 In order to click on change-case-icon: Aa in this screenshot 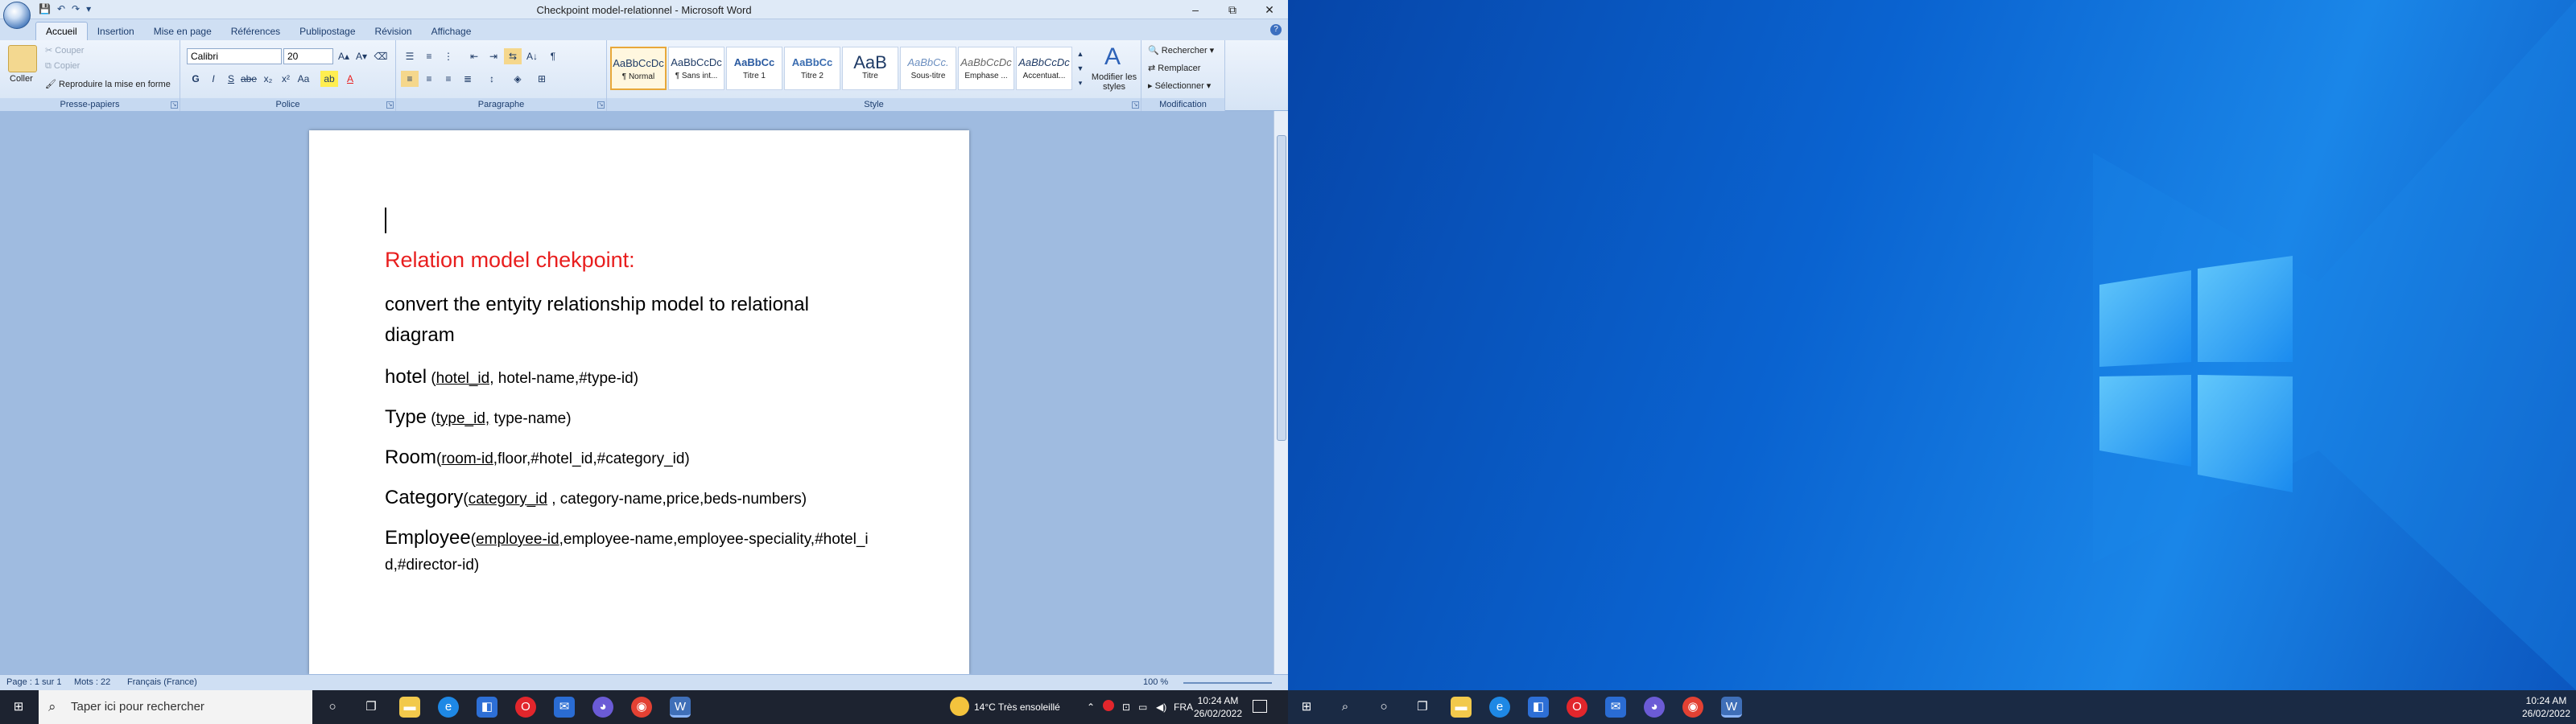, I will do `click(303, 79)`.